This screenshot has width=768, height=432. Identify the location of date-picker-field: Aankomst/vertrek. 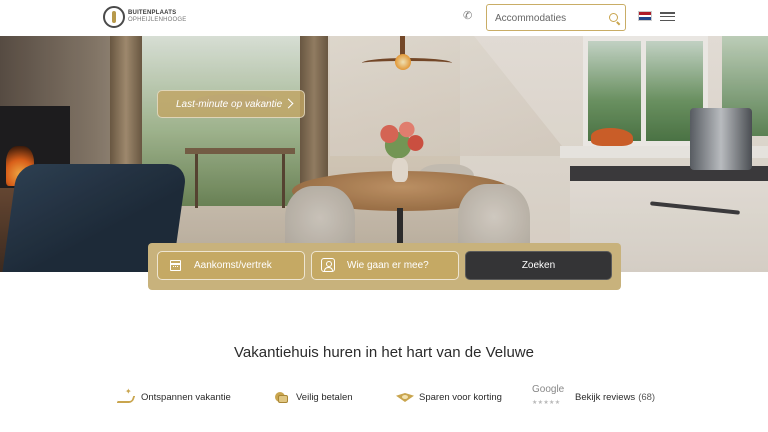
(231, 265).